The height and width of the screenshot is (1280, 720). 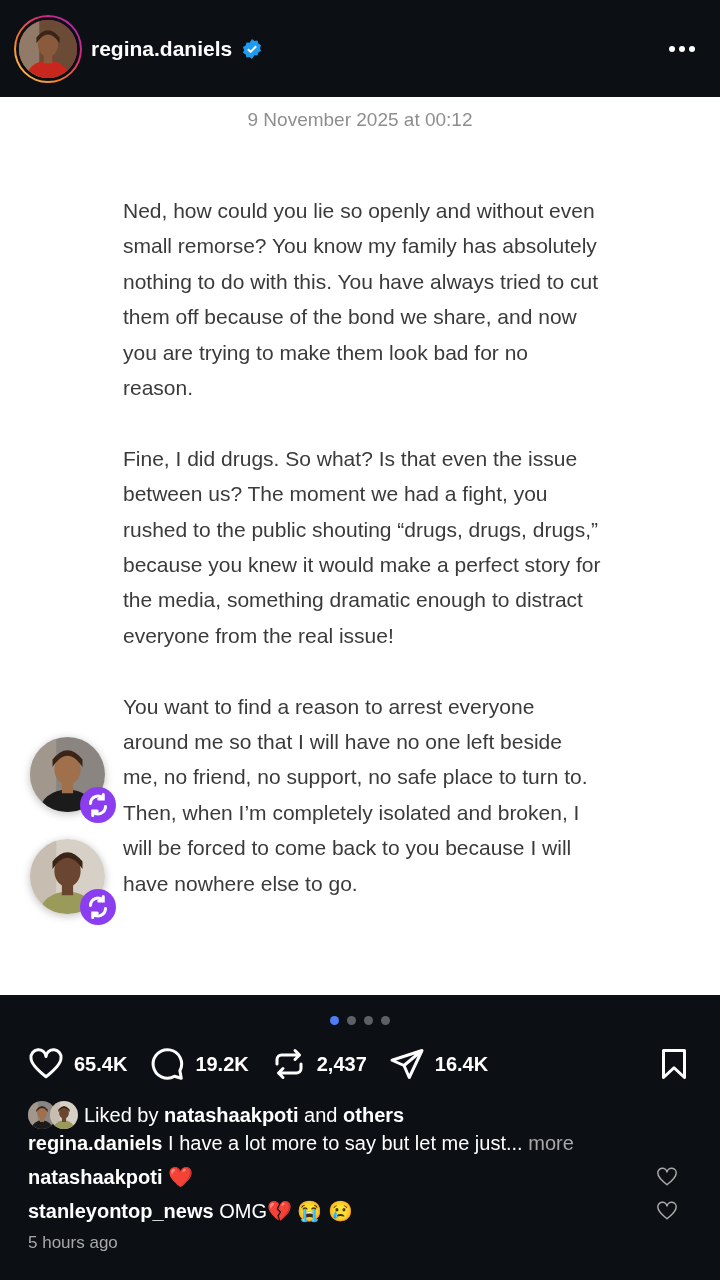 I want to click on post-time: 5 hours ago, so click(x=73, y=1243).